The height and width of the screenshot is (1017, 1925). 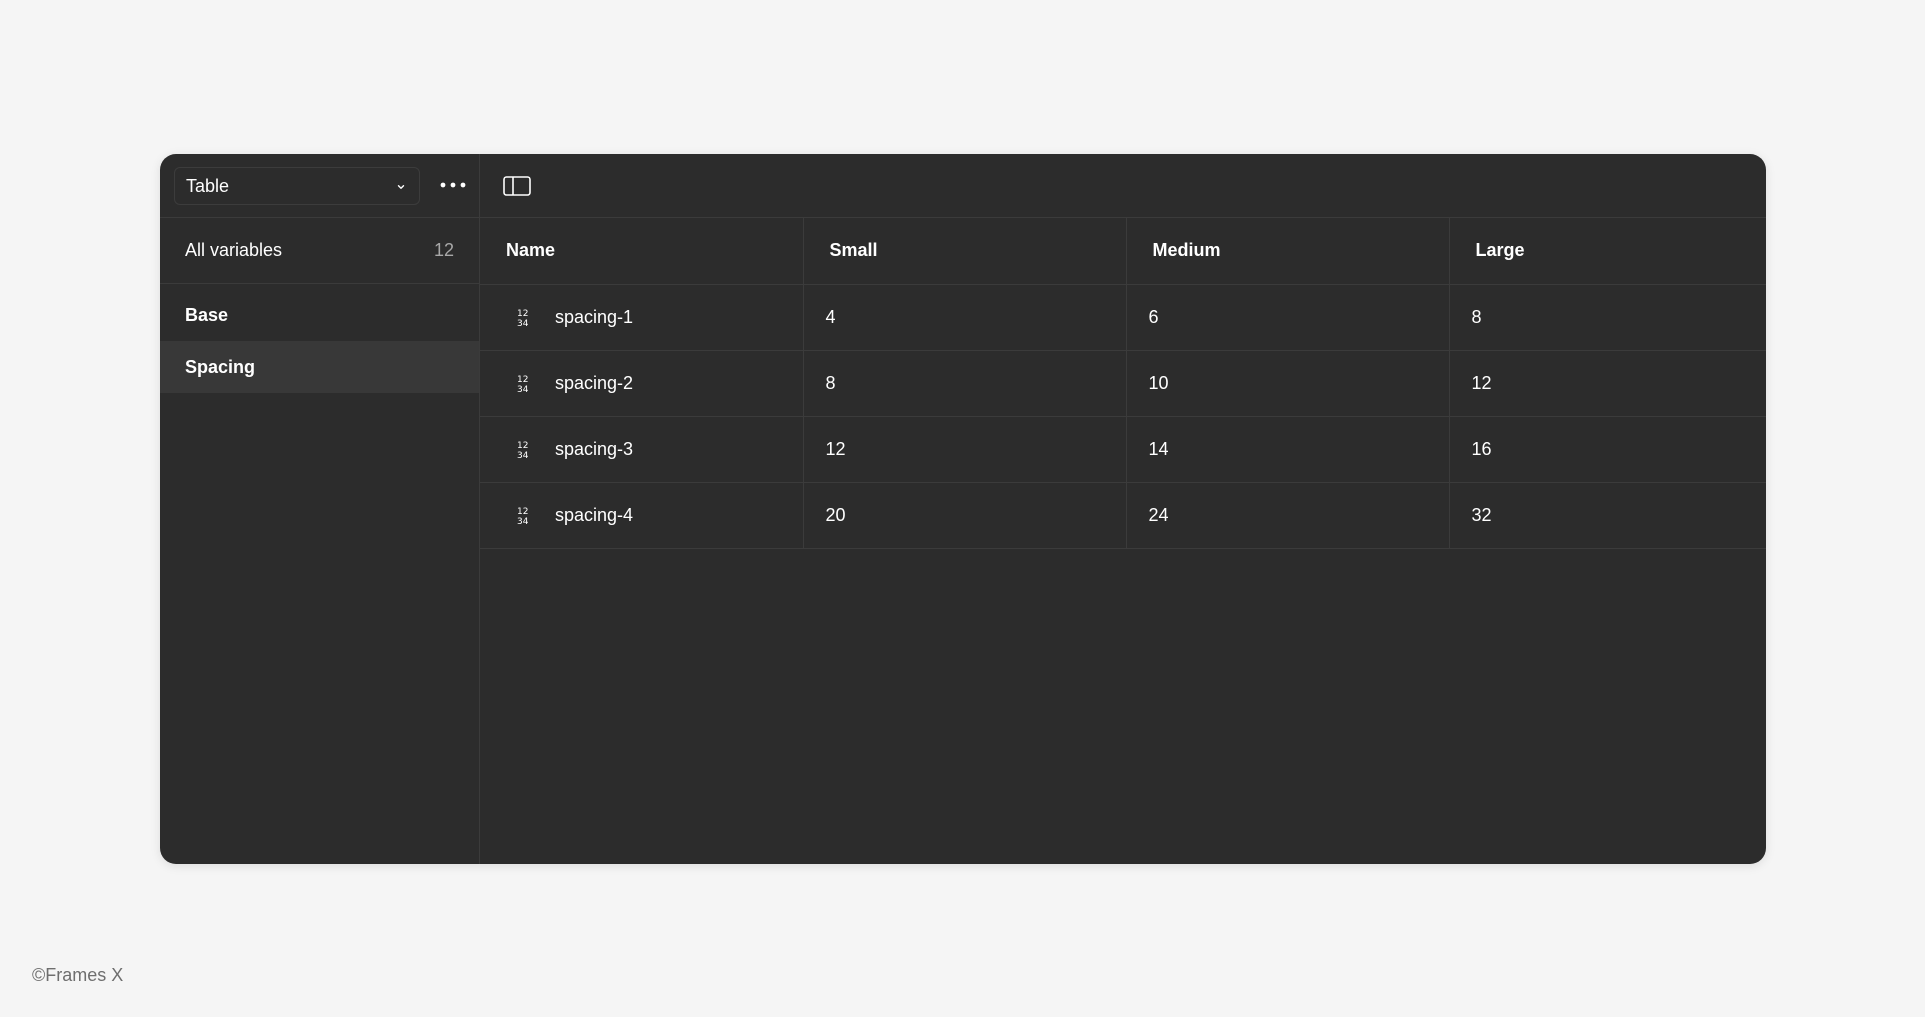 I want to click on sidebar: Table All variables 12 Base Spacing, so click(x=320, y=509).